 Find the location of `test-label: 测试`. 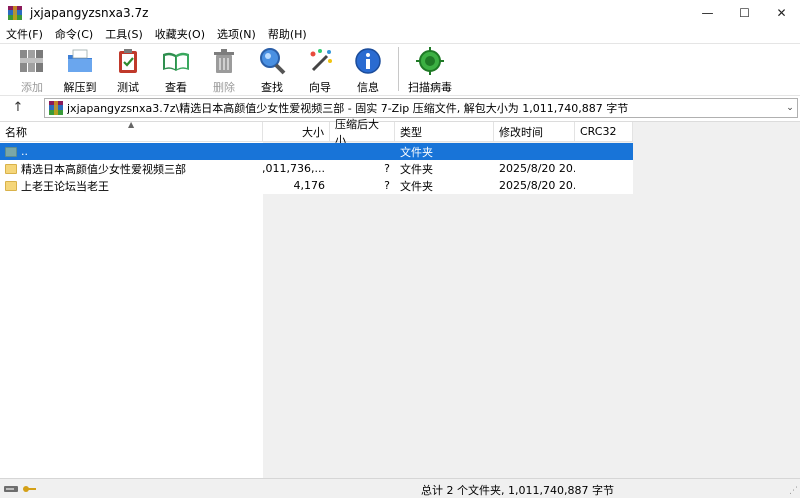

test-label: 测试 is located at coordinates (128, 87).